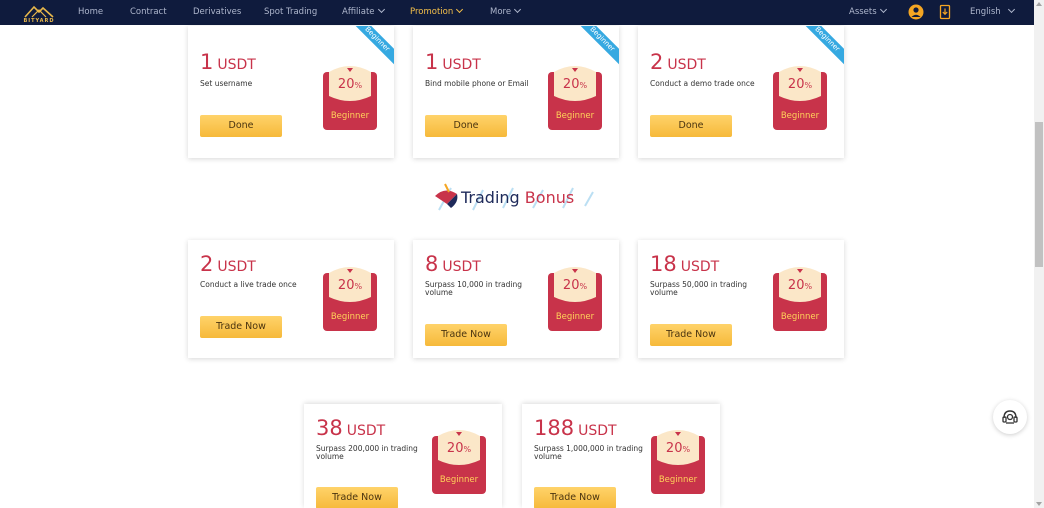 Image resolution: width=1044 pixels, height=508 pixels. I want to click on task-description: Conduct a demo trade once, so click(702, 83).